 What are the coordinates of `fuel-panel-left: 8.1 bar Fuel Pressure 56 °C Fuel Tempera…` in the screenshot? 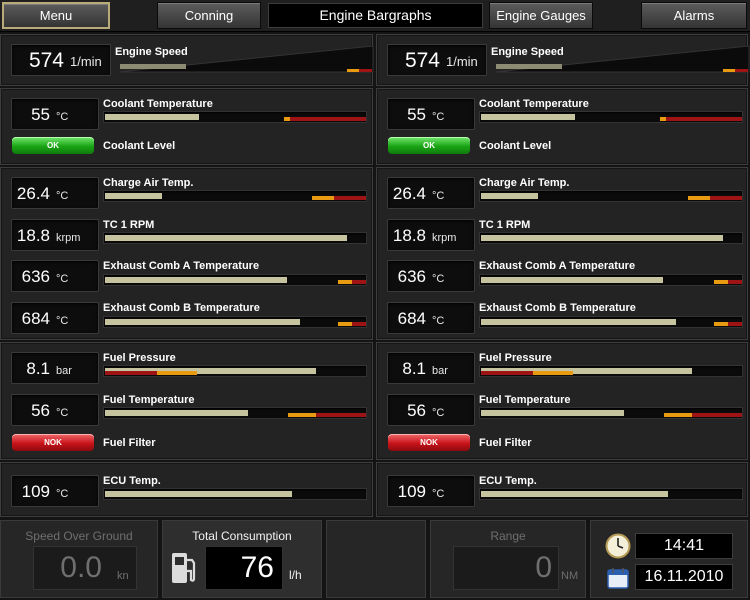 It's located at (186, 401).